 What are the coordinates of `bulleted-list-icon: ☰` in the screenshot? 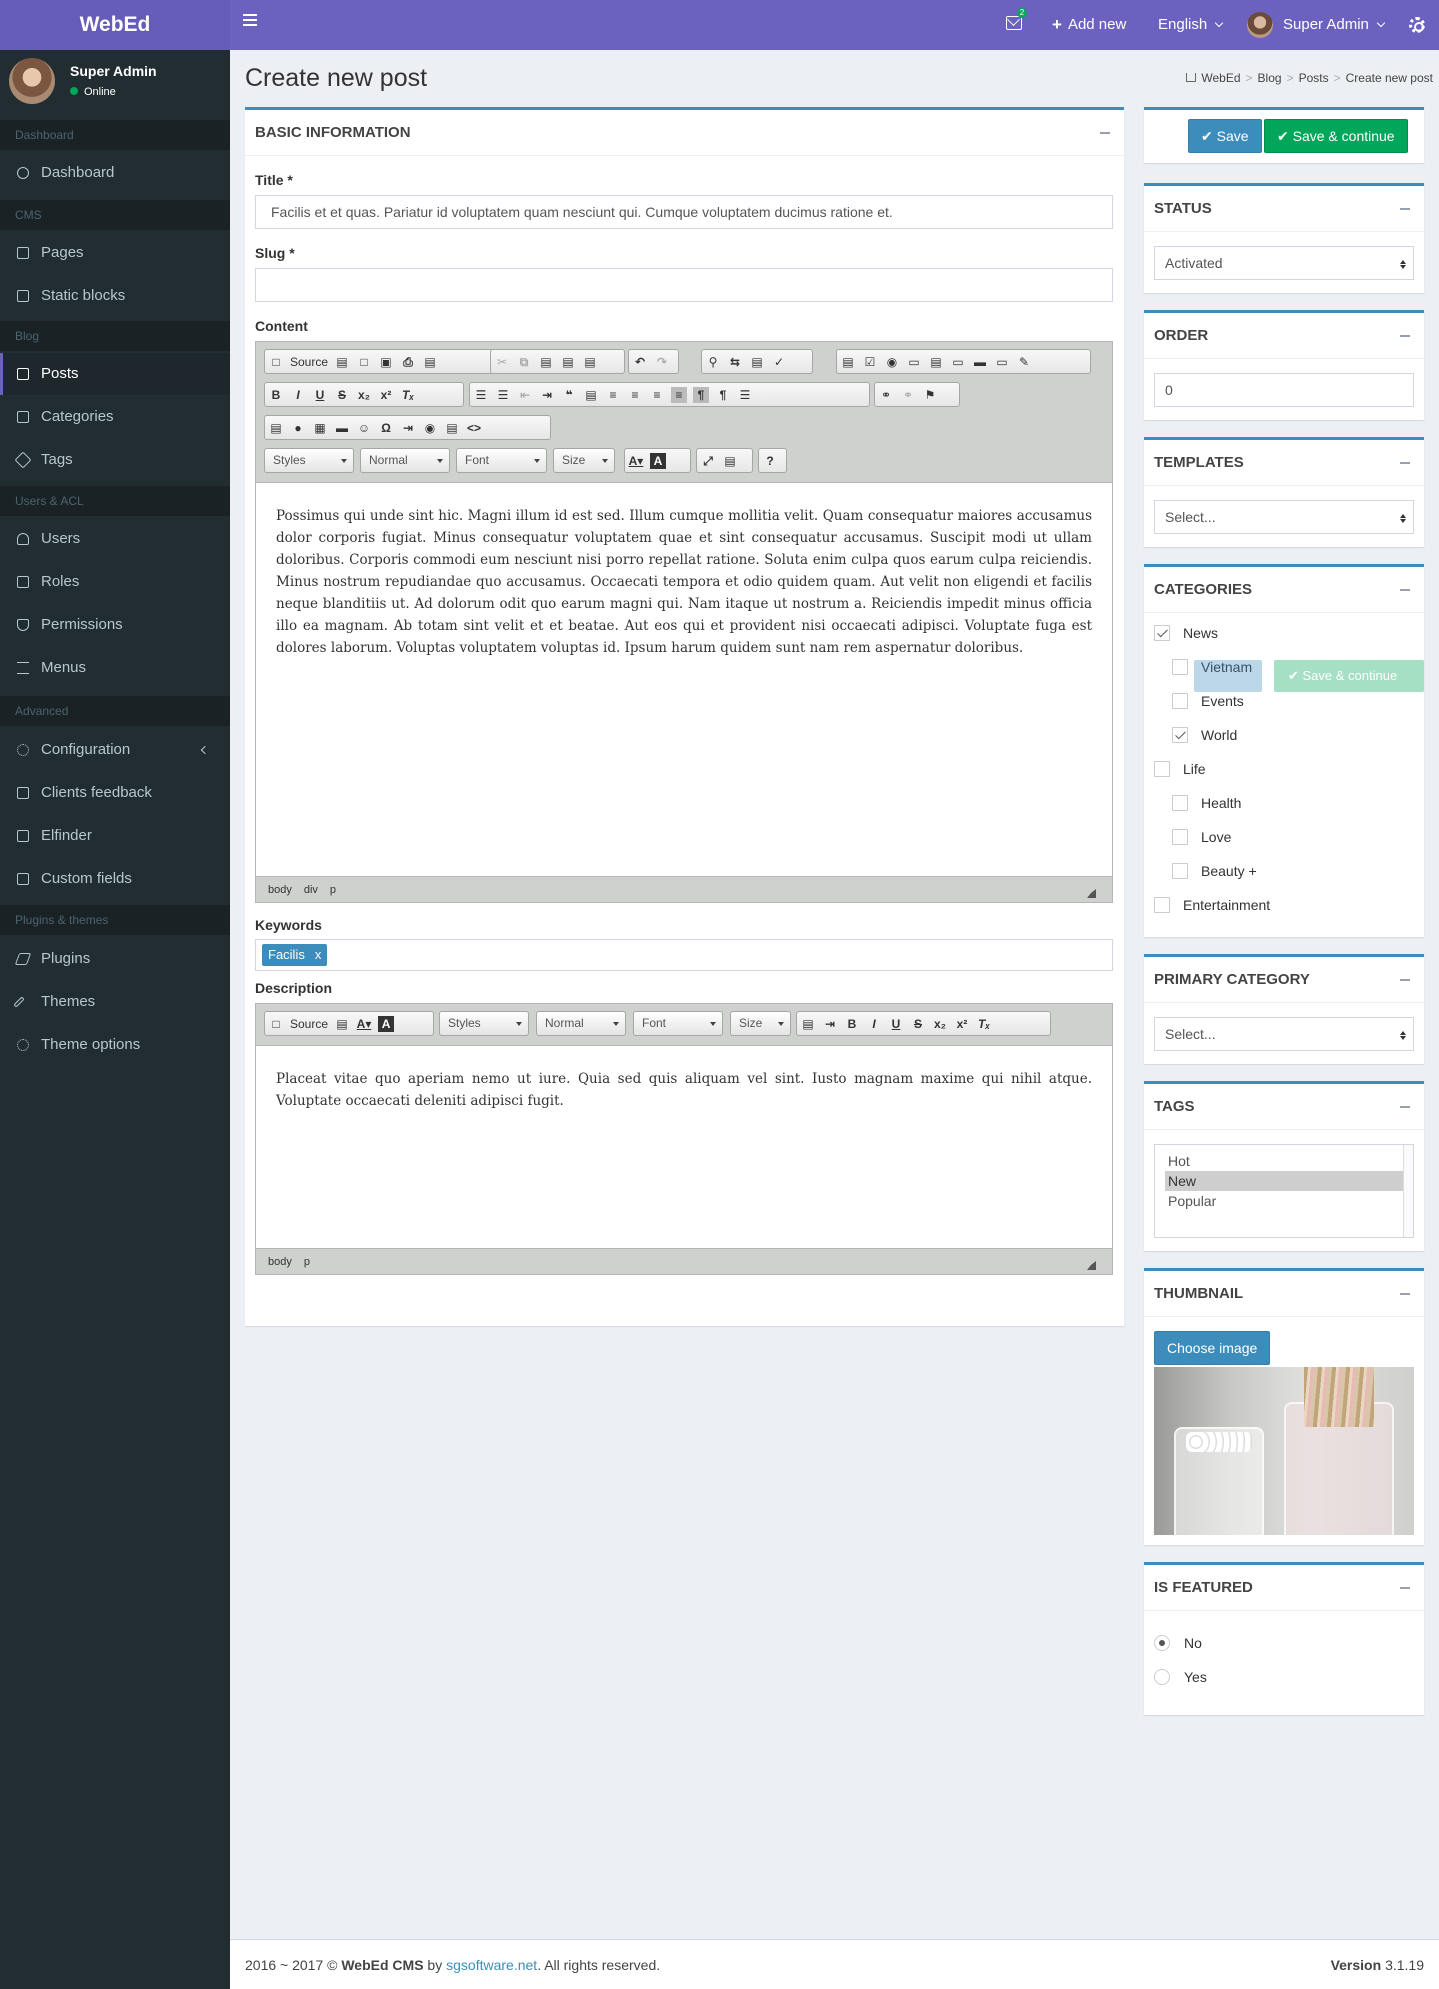 It's located at (503, 395).